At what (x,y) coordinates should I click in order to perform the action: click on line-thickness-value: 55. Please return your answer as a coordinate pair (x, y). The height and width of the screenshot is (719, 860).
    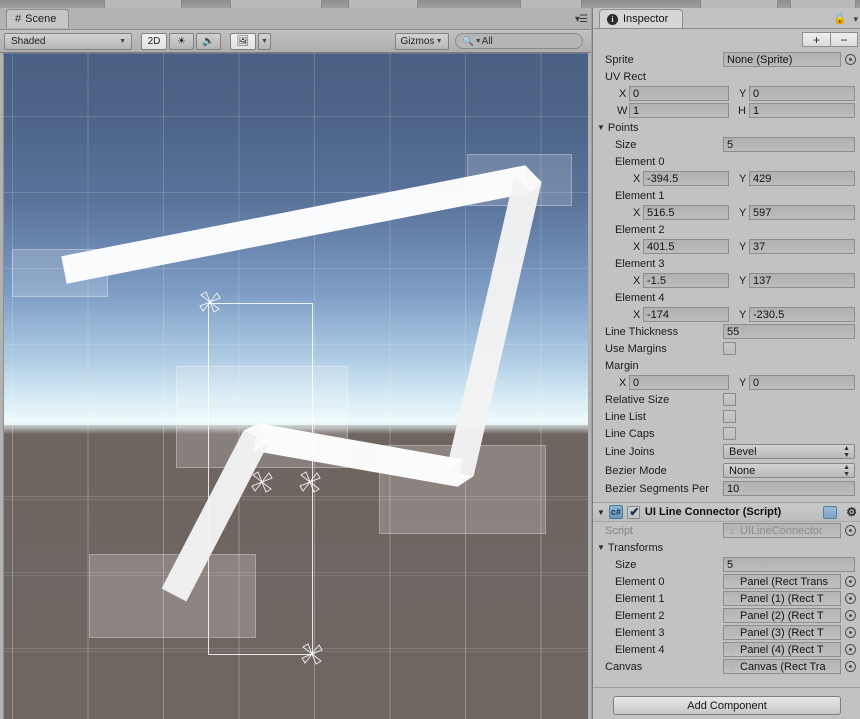
    Looking at the image, I should click on (733, 331).